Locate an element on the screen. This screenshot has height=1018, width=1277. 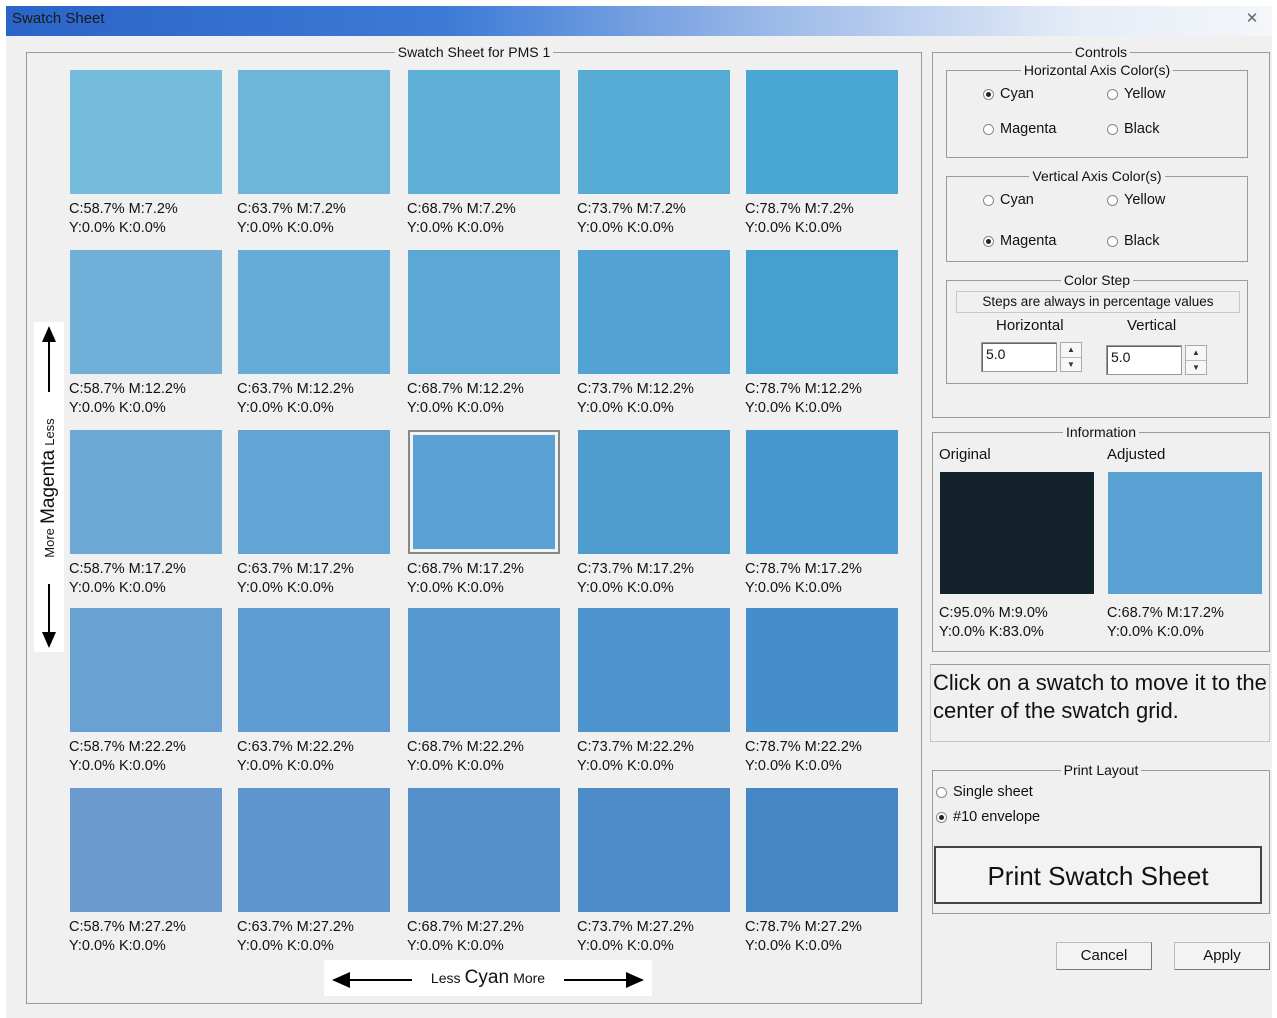
original-yk: Y:0.0% K:83.0% is located at coordinates (991, 632).